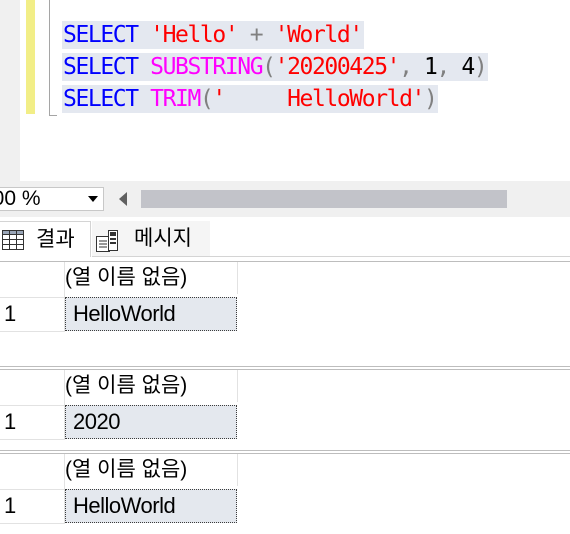 This screenshot has height=534, width=570. Describe the element at coordinates (20, 198) in the screenshot. I see `zoom-value: 100 %` at that location.